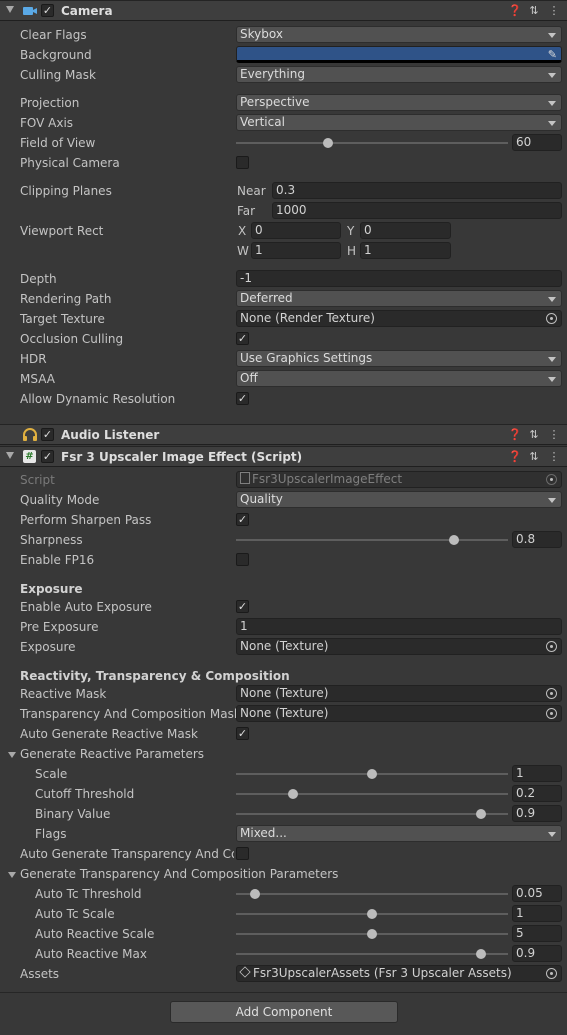  Describe the element at coordinates (127, 854) in the screenshot. I see `auto-tc-label: Auto Generate Transparency And Com` at that location.